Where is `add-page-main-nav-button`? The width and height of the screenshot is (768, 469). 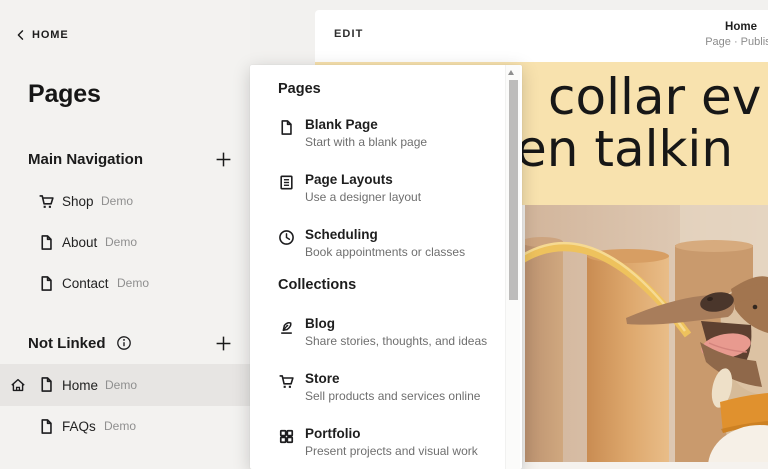
add-page-main-nav-button is located at coordinates (223, 159).